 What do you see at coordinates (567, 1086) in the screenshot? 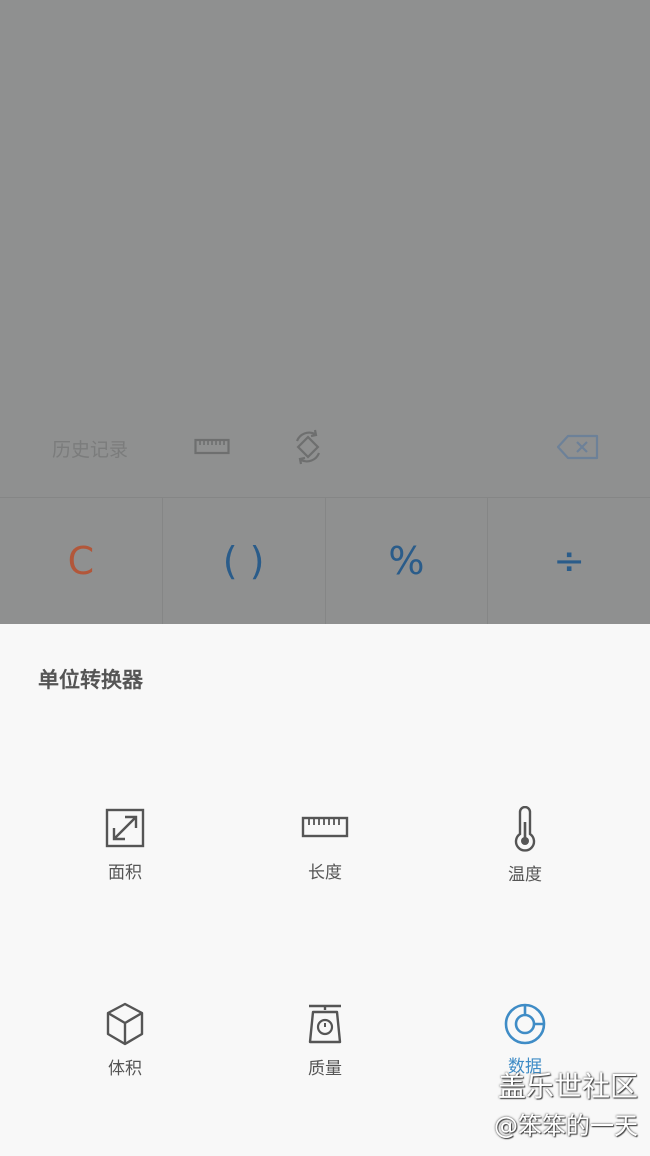
I see `watermark-line1: 盖乐世社区` at bounding box center [567, 1086].